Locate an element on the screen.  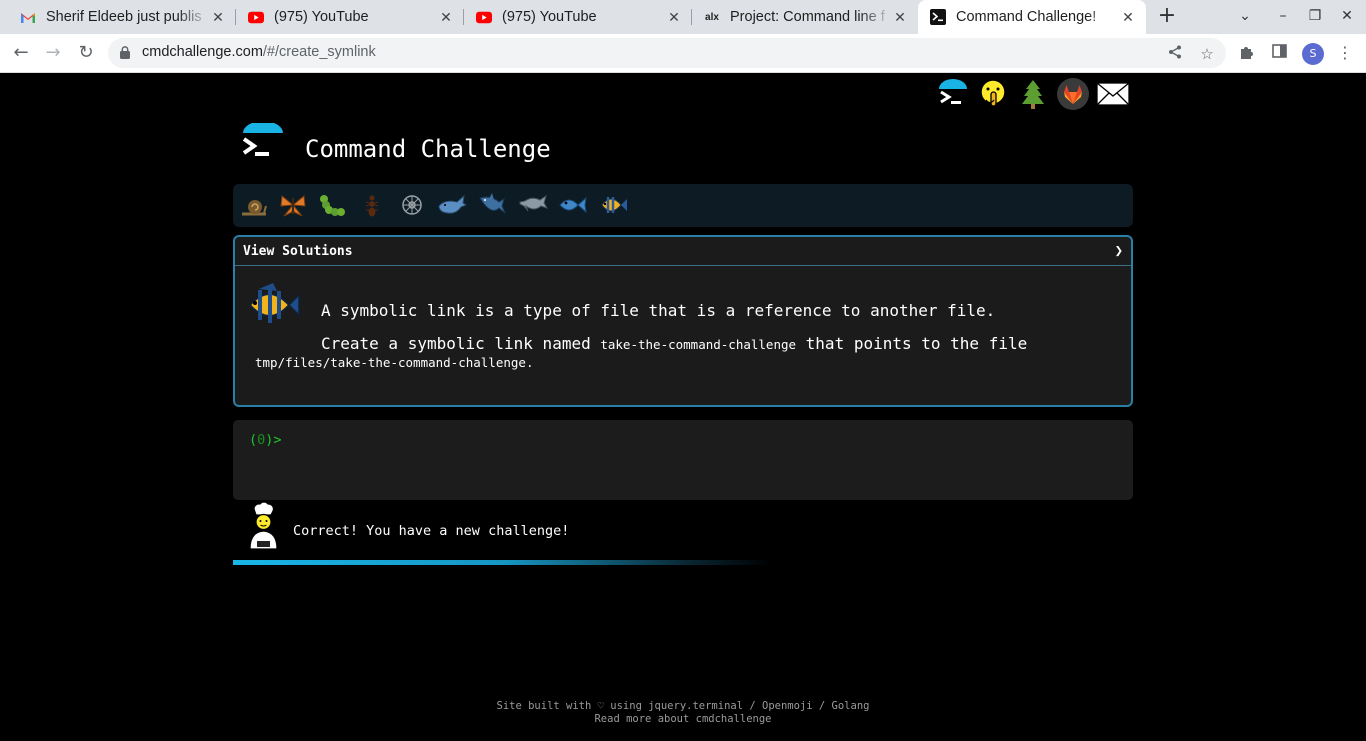
reload-icon: ↻ is located at coordinates (86, 53).